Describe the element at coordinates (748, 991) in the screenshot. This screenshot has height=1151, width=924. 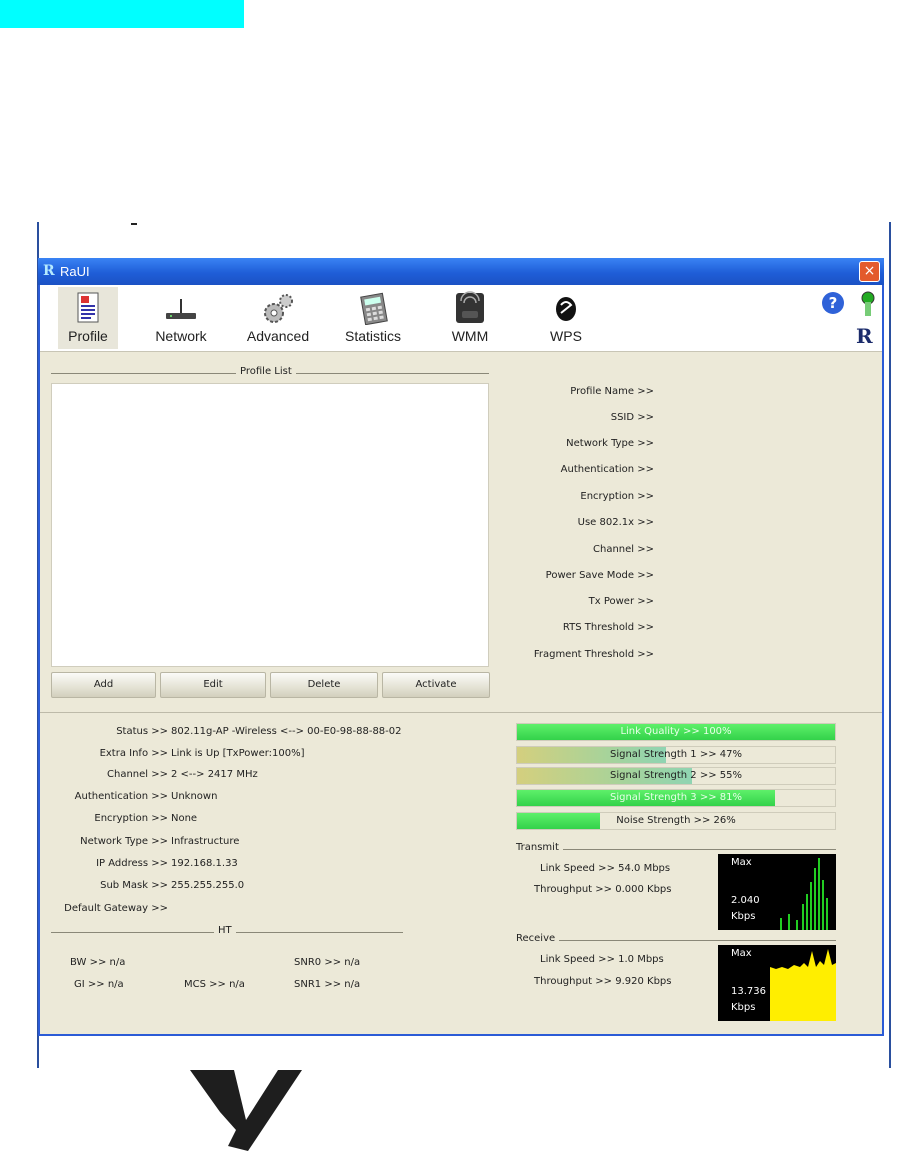
I see `receive-graph-value: 13.736` at that location.